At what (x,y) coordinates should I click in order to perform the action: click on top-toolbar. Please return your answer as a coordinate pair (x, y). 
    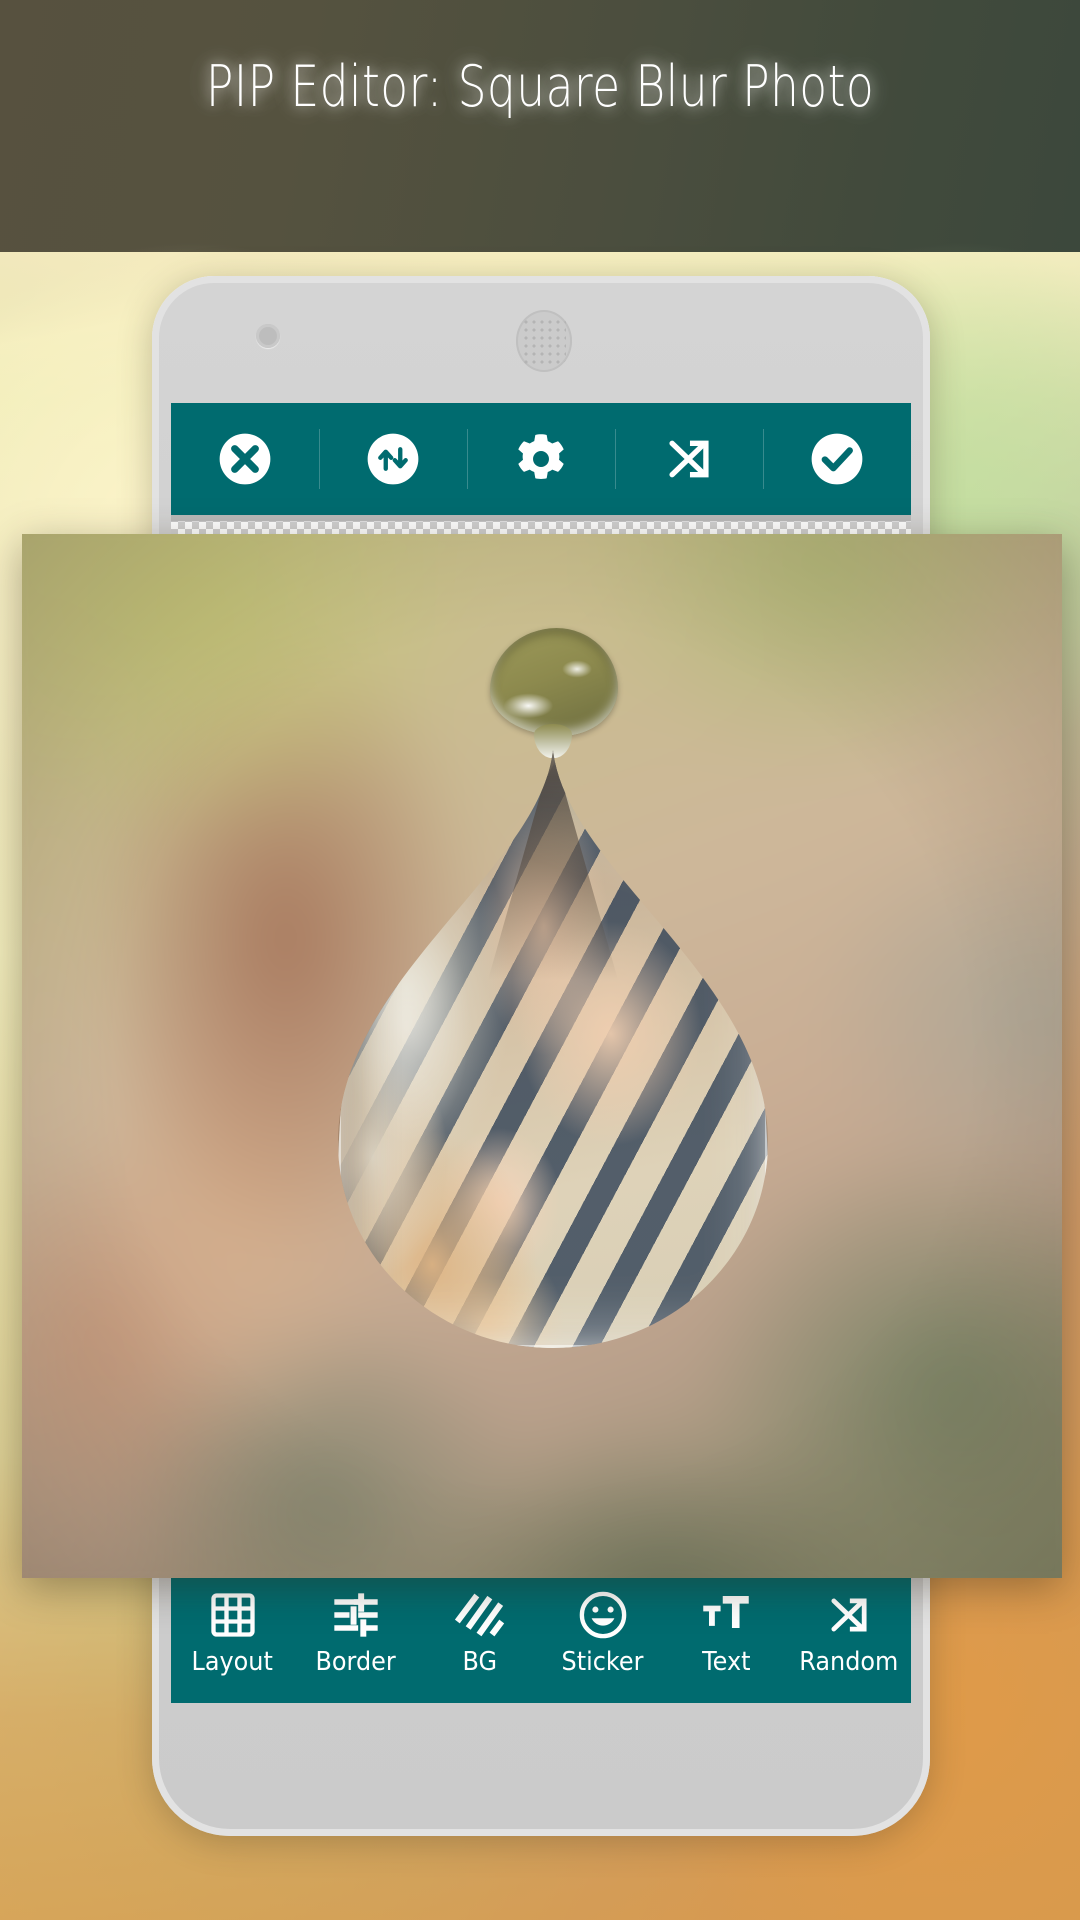
    Looking at the image, I should click on (541, 459).